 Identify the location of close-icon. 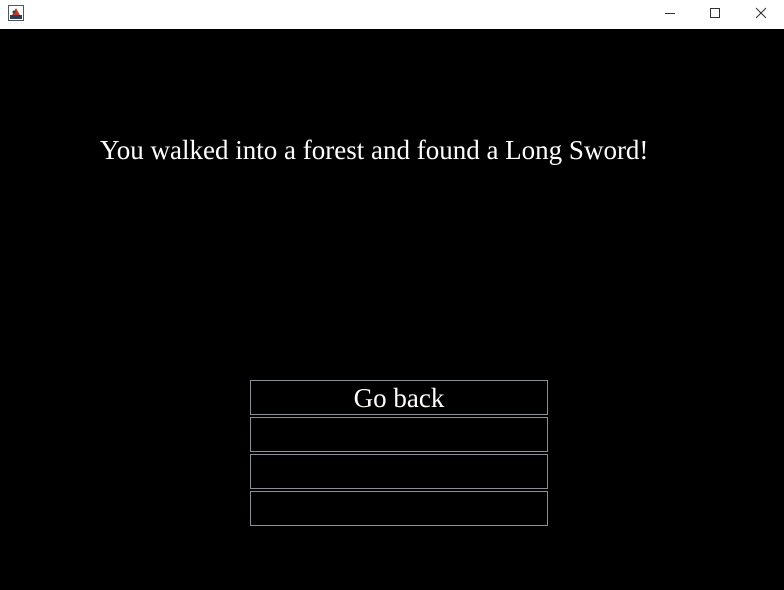
(761, 15).